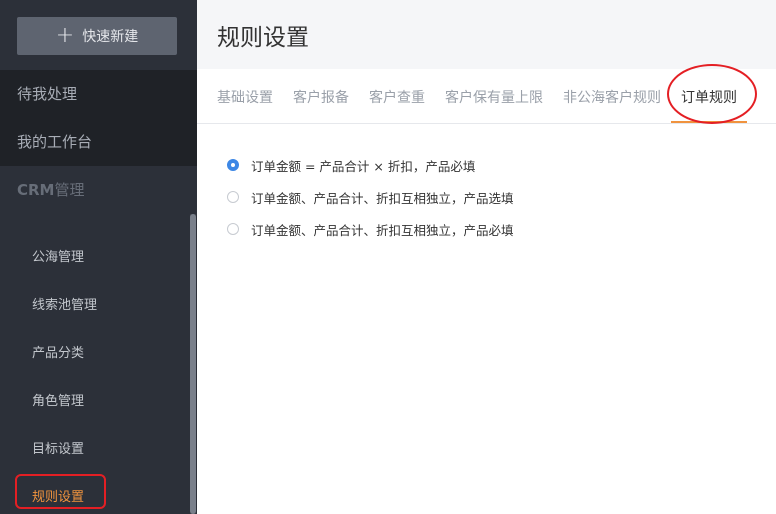 This screenshot has height=514, width=776. I want to click on nav-pending: 待我处理, so click(98, 94).